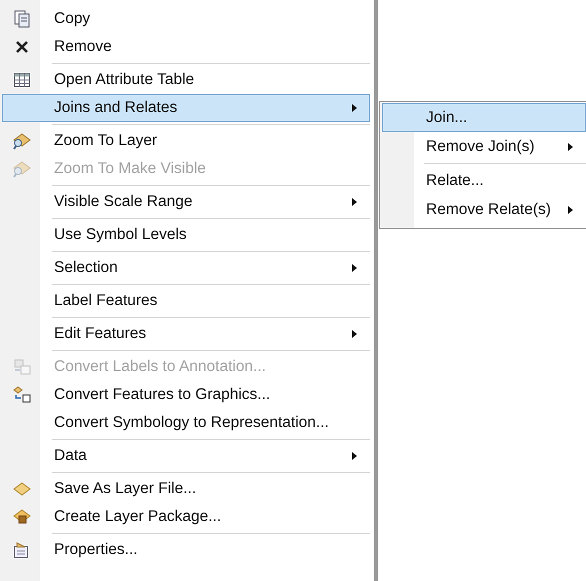 The width and height of the screenshot is (586, 581). Describe the element at coordinates (22, 367) in the screenshot. I see `labels-convert-icon` at that location.